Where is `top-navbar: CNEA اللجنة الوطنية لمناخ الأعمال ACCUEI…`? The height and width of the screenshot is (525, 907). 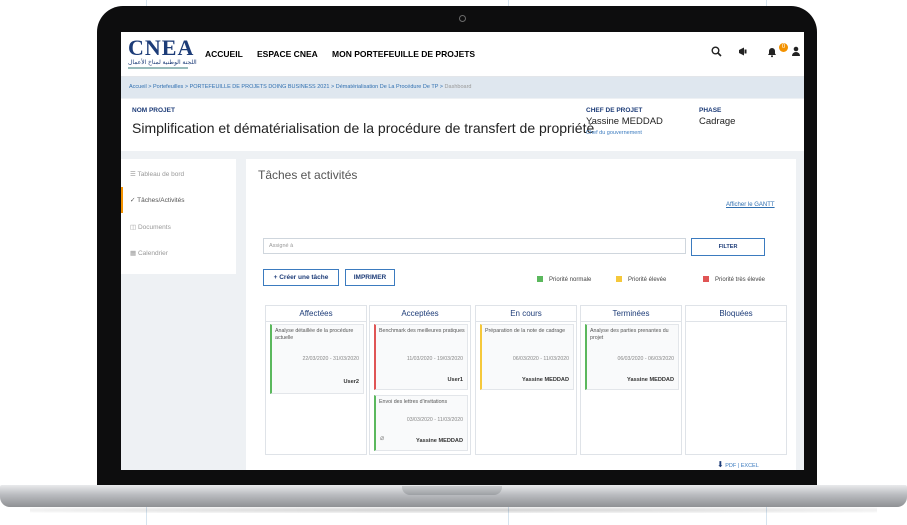 top-navbar: CNEA اللجنة الوطنية لمناخ الأعمال ACCUEI… is located at coordinates (462, 54).